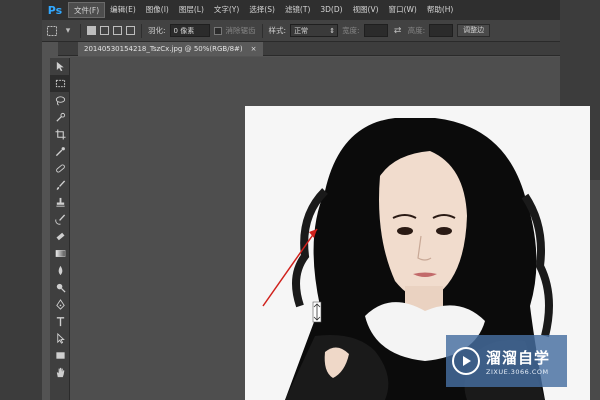 The height and width of the screenshot is (400, 600). What do you see at coordinates (351, 30) in the screenshot?
I see `width-label: 宽度:` at bounding box center [351, 30].